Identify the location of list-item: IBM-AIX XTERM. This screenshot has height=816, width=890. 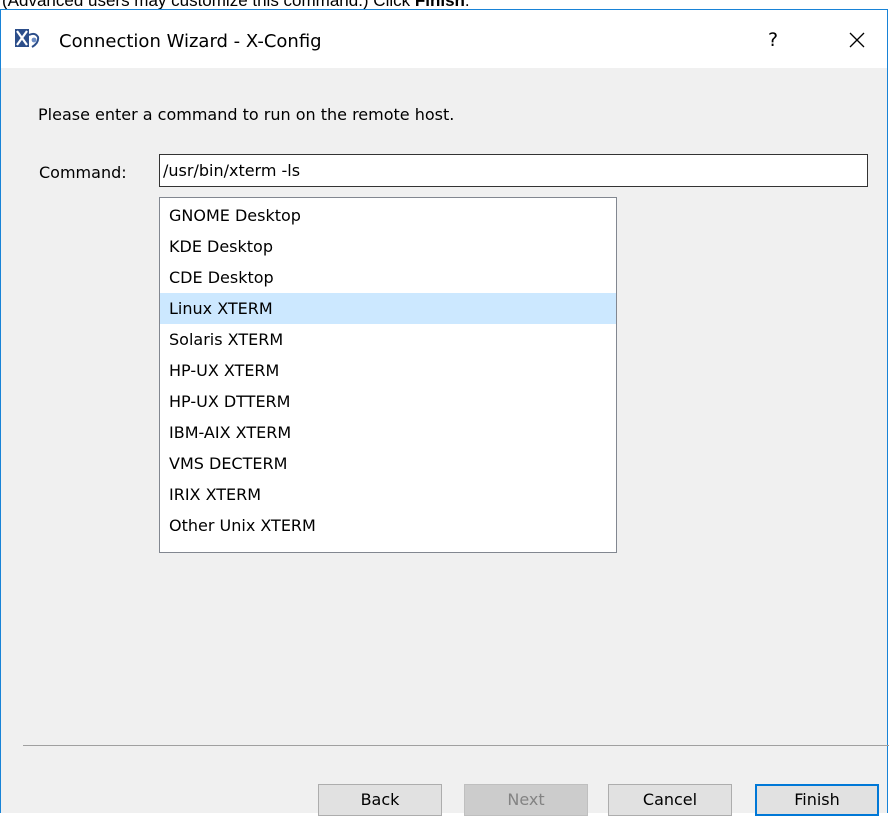
(388, 432).